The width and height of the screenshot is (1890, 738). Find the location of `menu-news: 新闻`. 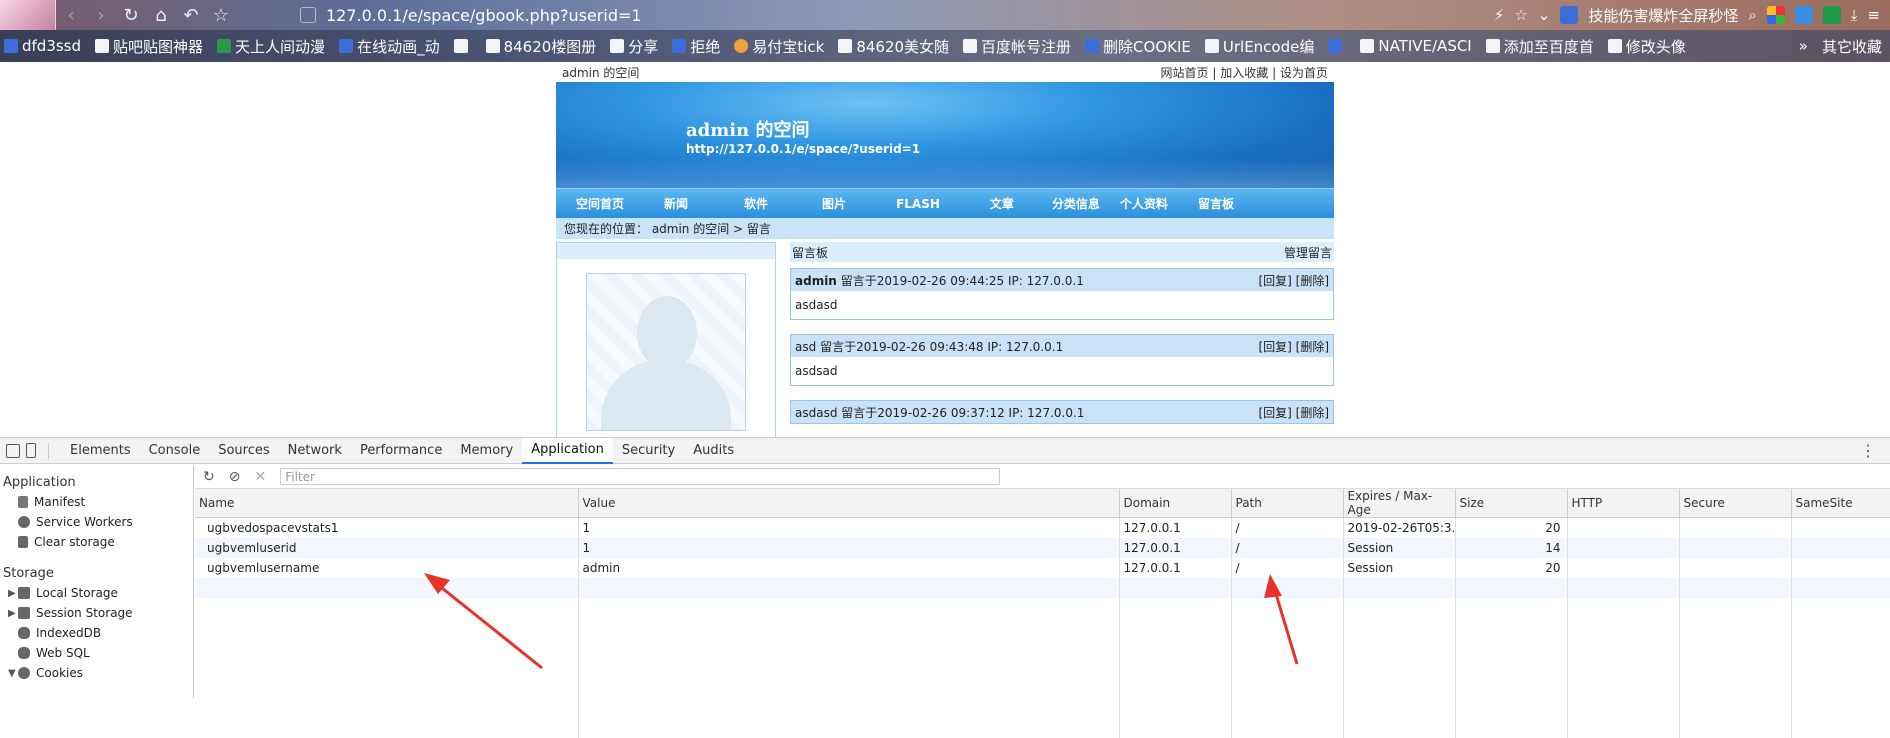

menu-news: 新闻 is located at coordinates (676, 203).